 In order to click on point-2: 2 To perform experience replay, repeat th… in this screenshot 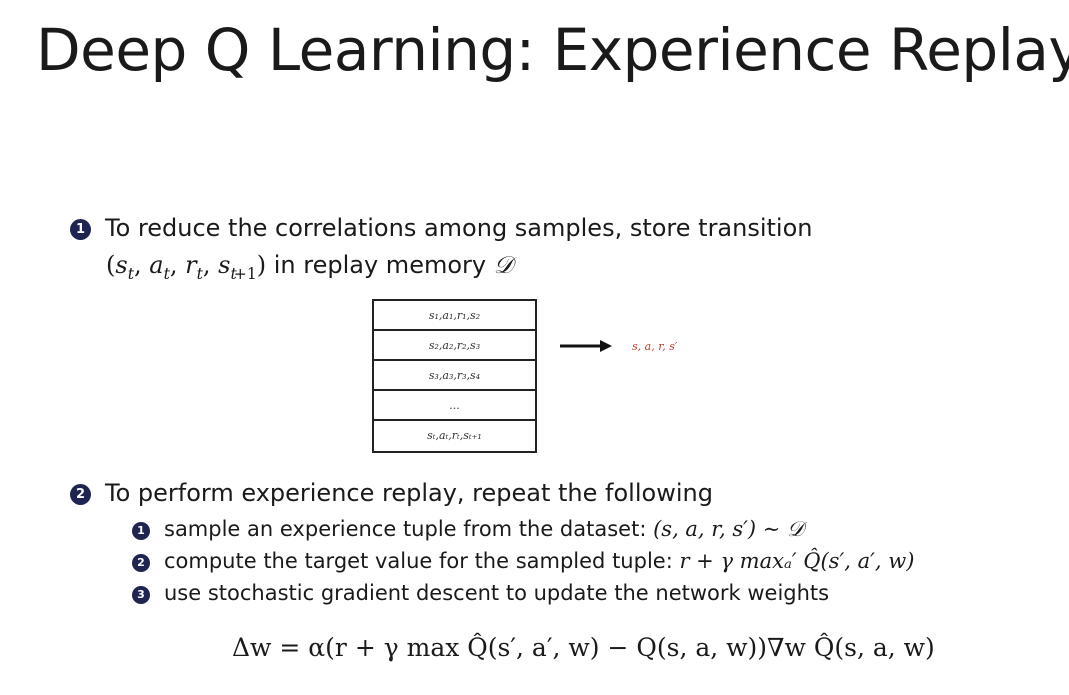, I will do `click(391, 493)`.